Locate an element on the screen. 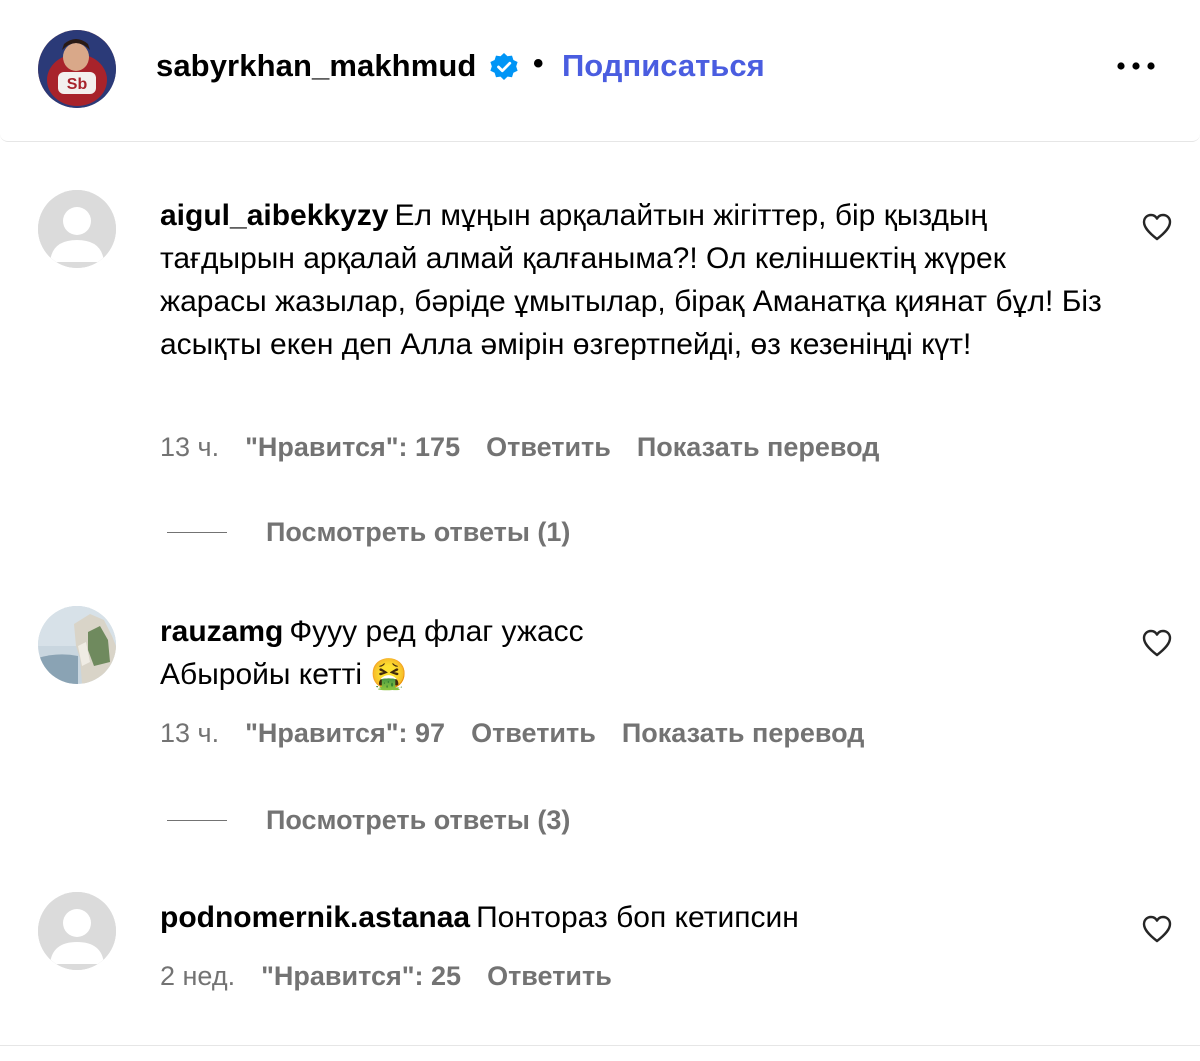 The width and height of the screenshot is (1200, 1061). author-username: sabyrkhan_makhmud is located at coordinates (316, 66).